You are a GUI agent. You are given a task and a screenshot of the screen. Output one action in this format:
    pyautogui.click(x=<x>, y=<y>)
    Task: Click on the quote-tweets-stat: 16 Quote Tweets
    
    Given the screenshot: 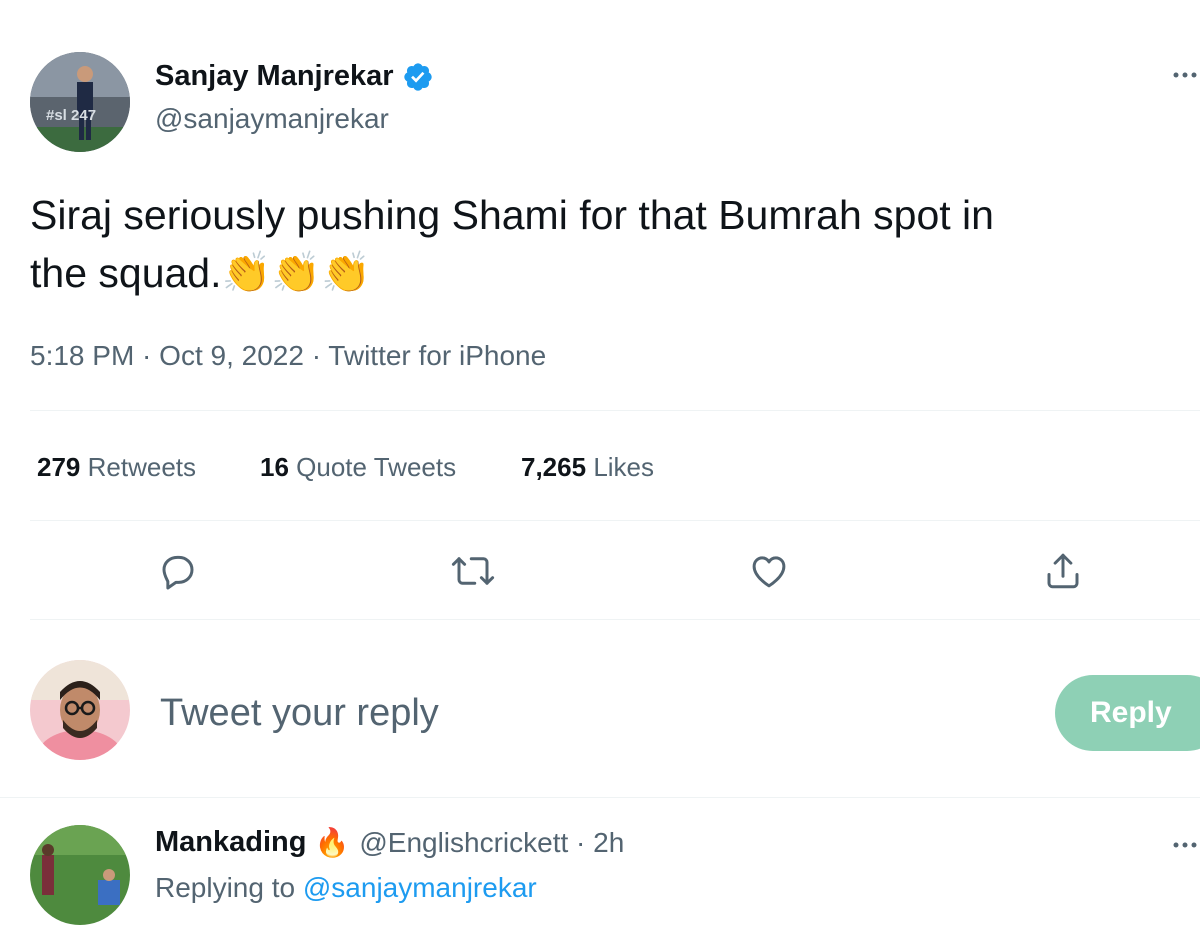 What is the action you would take?
    pyautogui.click(x=358, y=467)
    